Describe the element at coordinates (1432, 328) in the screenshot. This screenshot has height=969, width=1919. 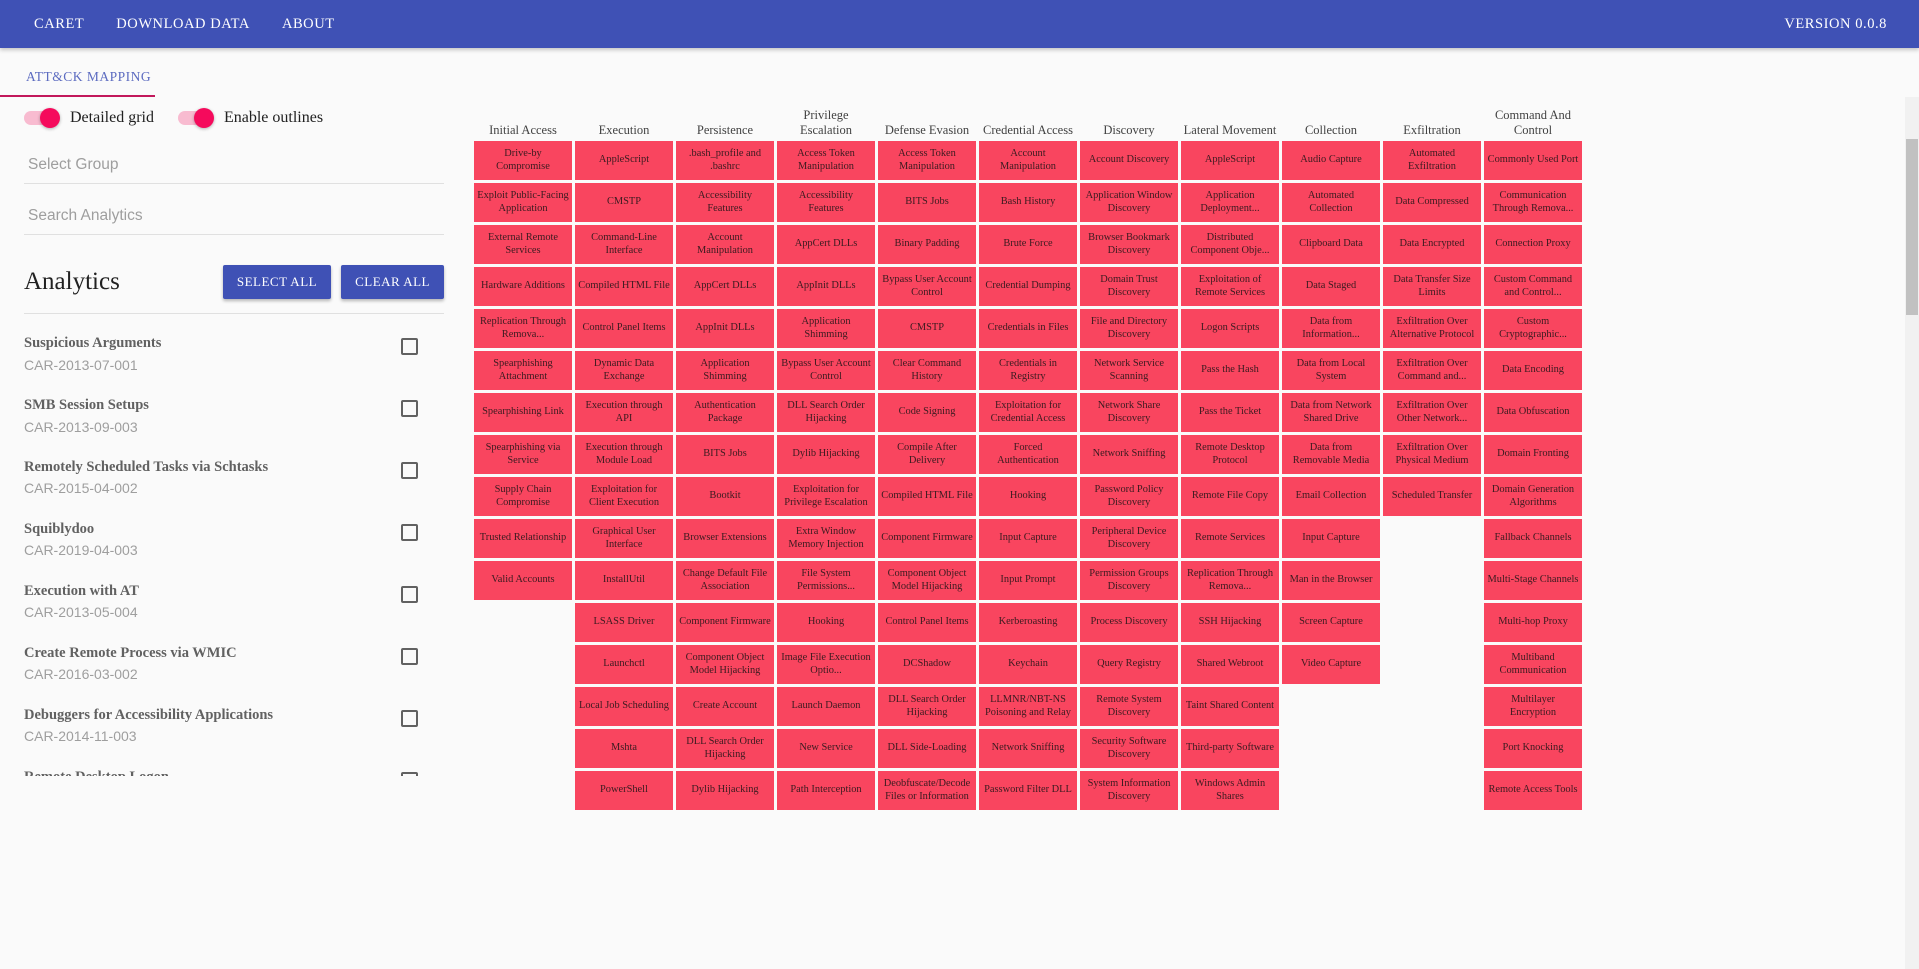
I see `matrix-technique-cell: Exfiltration Over Alternative Protocol` at that location.